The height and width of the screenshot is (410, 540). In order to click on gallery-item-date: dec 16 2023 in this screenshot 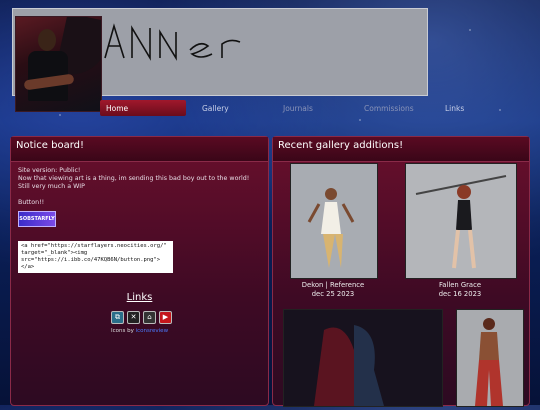, I will do `click(460, 294)`.